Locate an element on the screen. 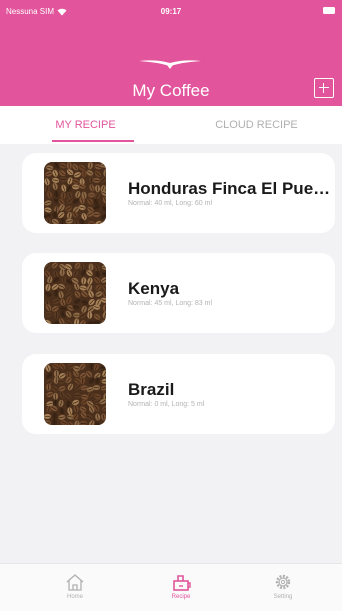 The image size is (342, 611). recipe-name: Brazil is located at coordinates (151, 389).